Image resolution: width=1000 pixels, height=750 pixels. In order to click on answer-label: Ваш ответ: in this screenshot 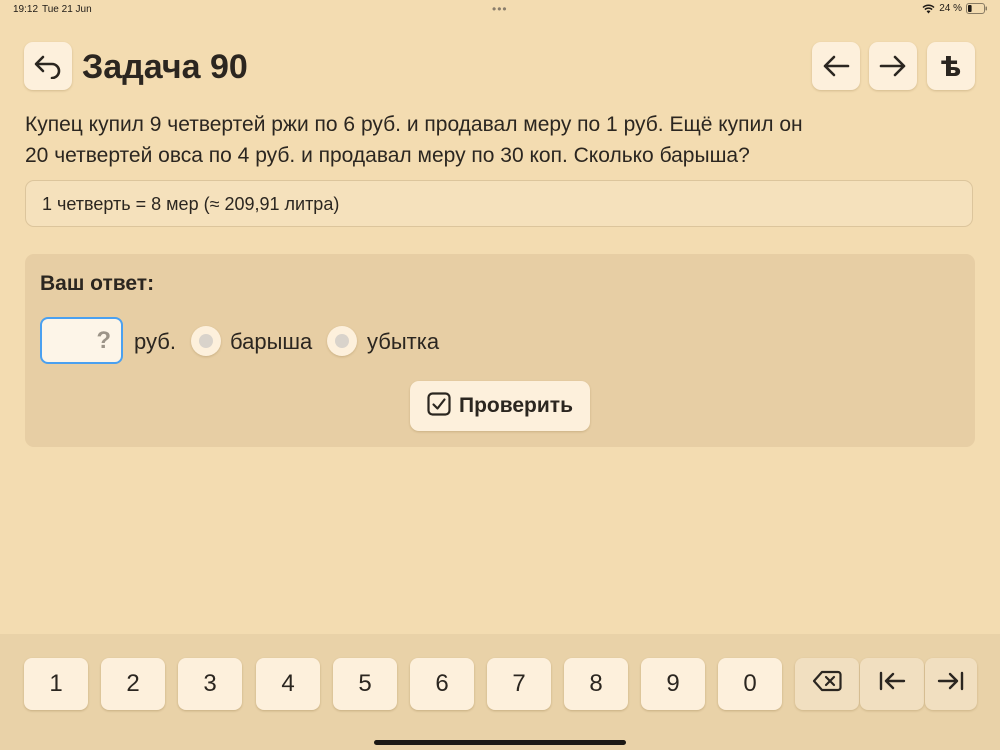, I will do `click(97, 283)`.